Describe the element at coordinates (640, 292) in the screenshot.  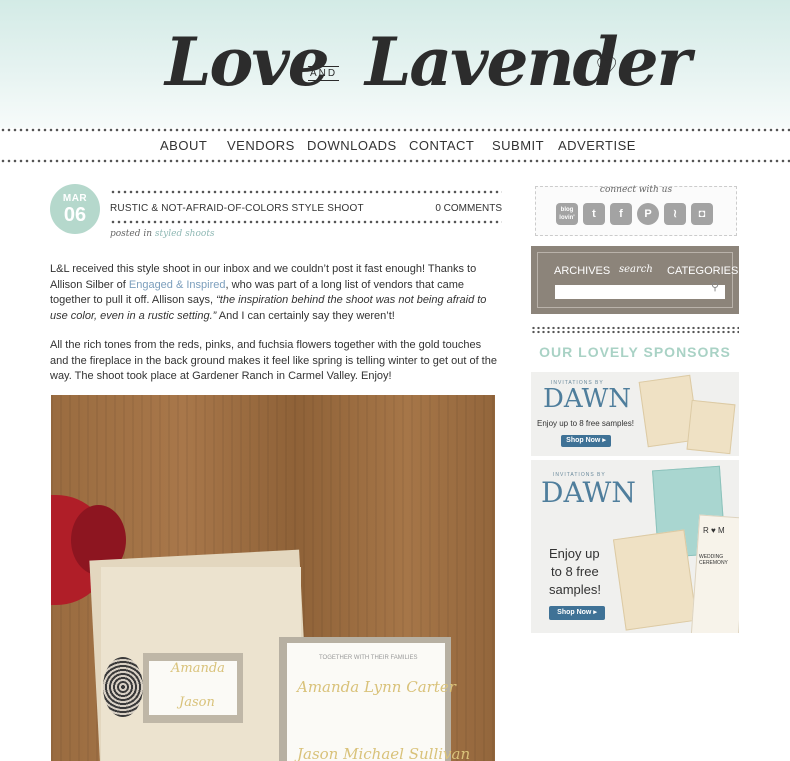
I see `search-input` at that location.